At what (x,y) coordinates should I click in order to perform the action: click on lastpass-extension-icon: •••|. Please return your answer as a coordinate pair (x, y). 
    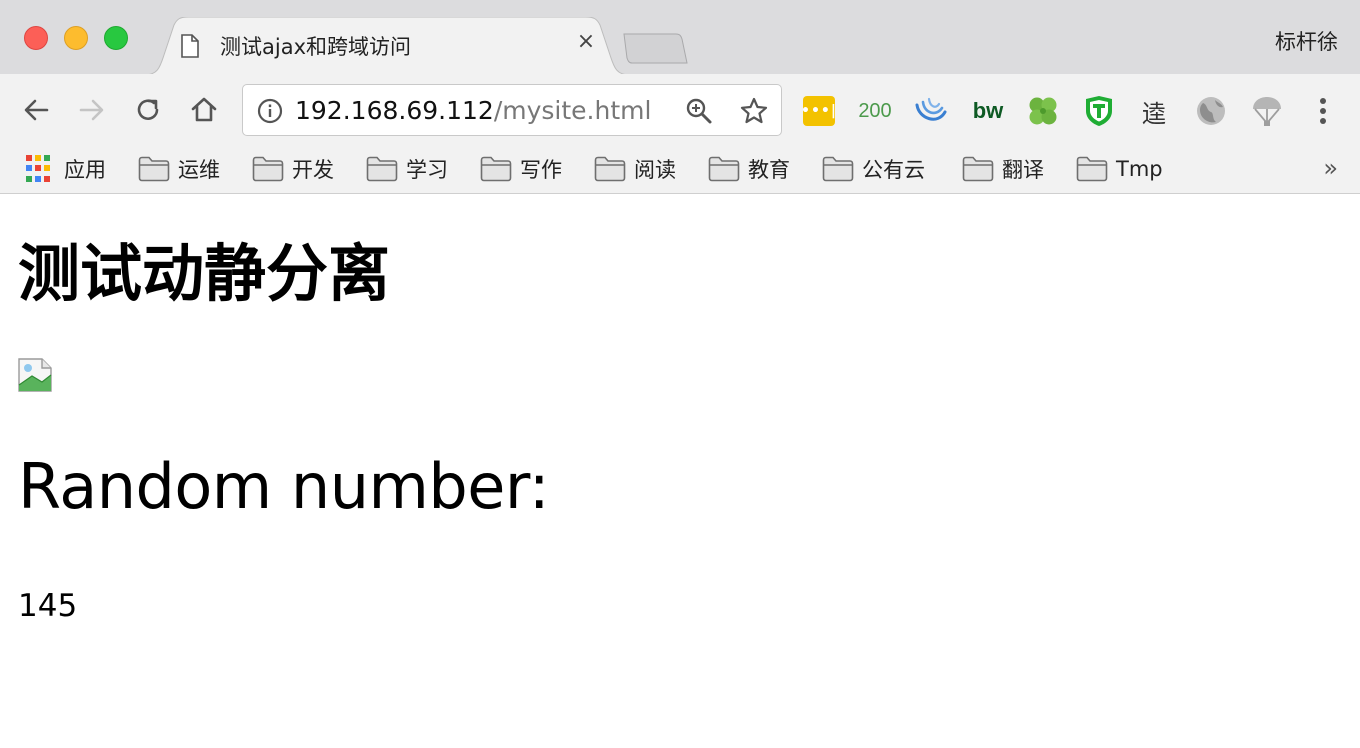
    Looking at the image, I should click on (819, 111).